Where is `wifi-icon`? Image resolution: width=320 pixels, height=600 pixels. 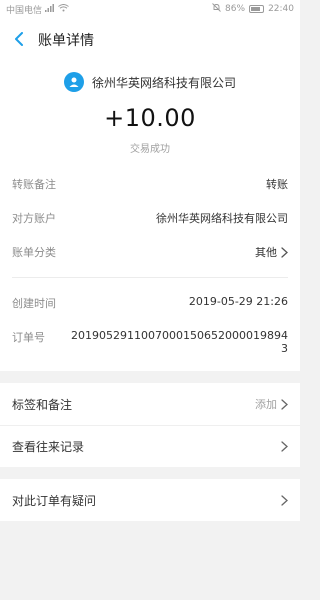
wifi-icon is located at coordinates (63, 9).